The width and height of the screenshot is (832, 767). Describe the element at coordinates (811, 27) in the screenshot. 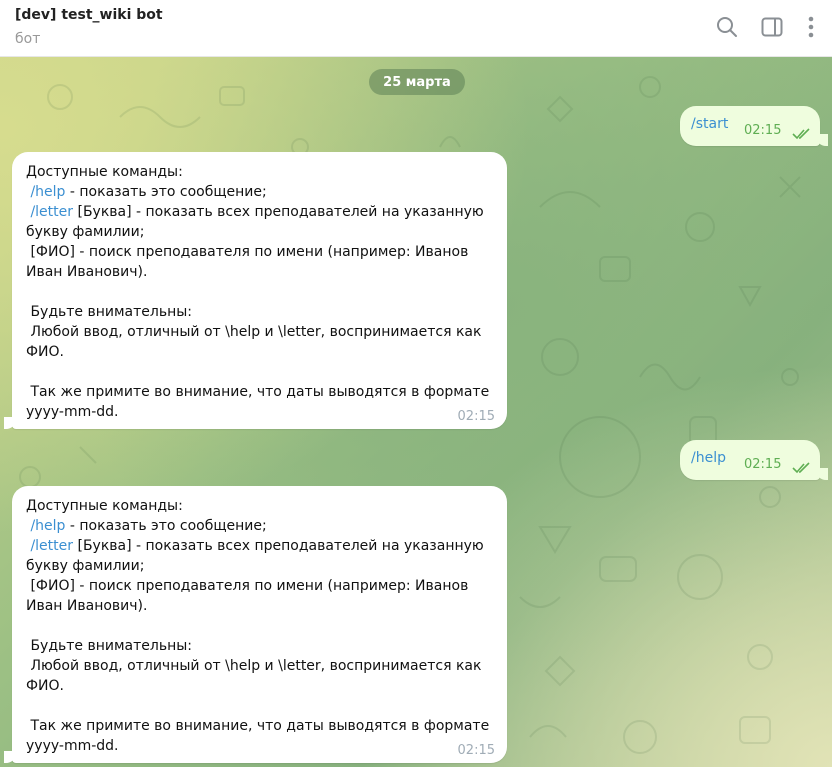

I see `more-vertical-icon` at that location.